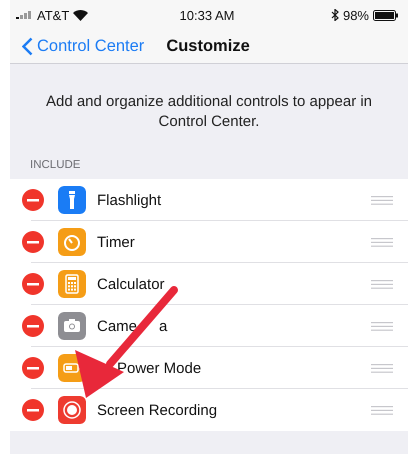  What do you see at coordinates (83, 46) in the screenshot?
I see `back-link: Control Center` at bounding box center [83, 46].